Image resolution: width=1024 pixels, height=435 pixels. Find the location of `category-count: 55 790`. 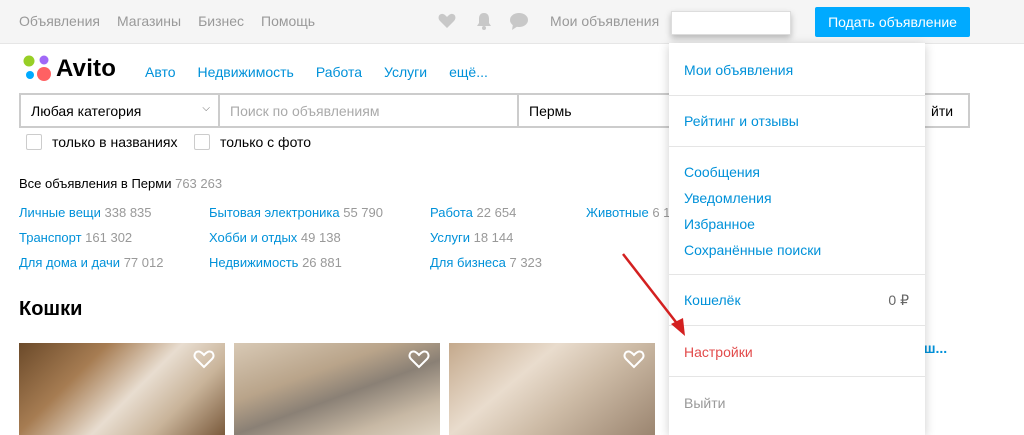

category-count: 55 790 is located at coordinates (363, 212).